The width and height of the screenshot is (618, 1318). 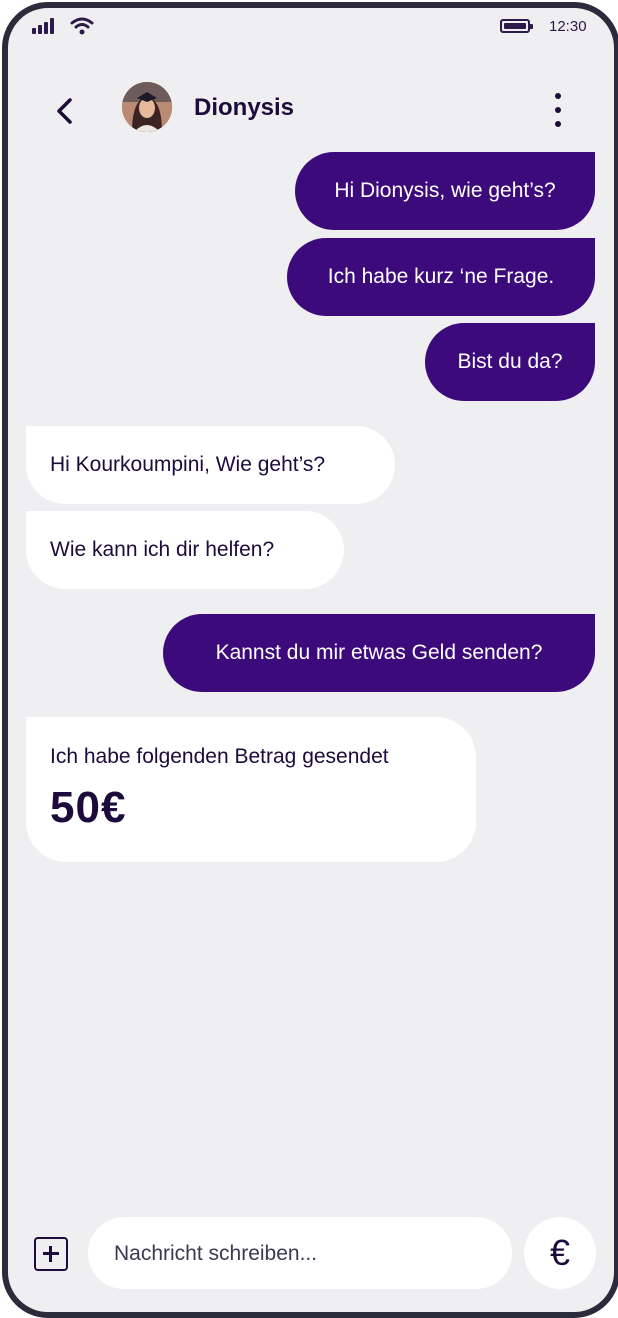 What do you see at coordinates (51, 1254) in the screenshot?
I see `add-attachment-button` at bounding box center [51, 1254].